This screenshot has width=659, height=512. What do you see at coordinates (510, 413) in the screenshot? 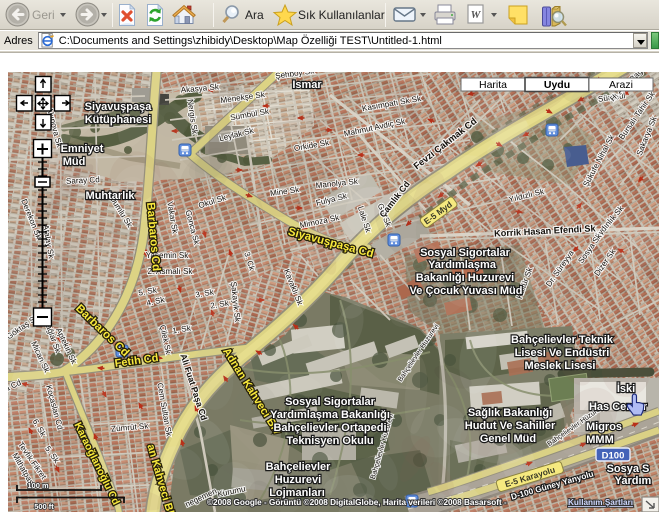
I see `svg-text: Sağlık Bakanlığı` at bounding box center [510, 413].